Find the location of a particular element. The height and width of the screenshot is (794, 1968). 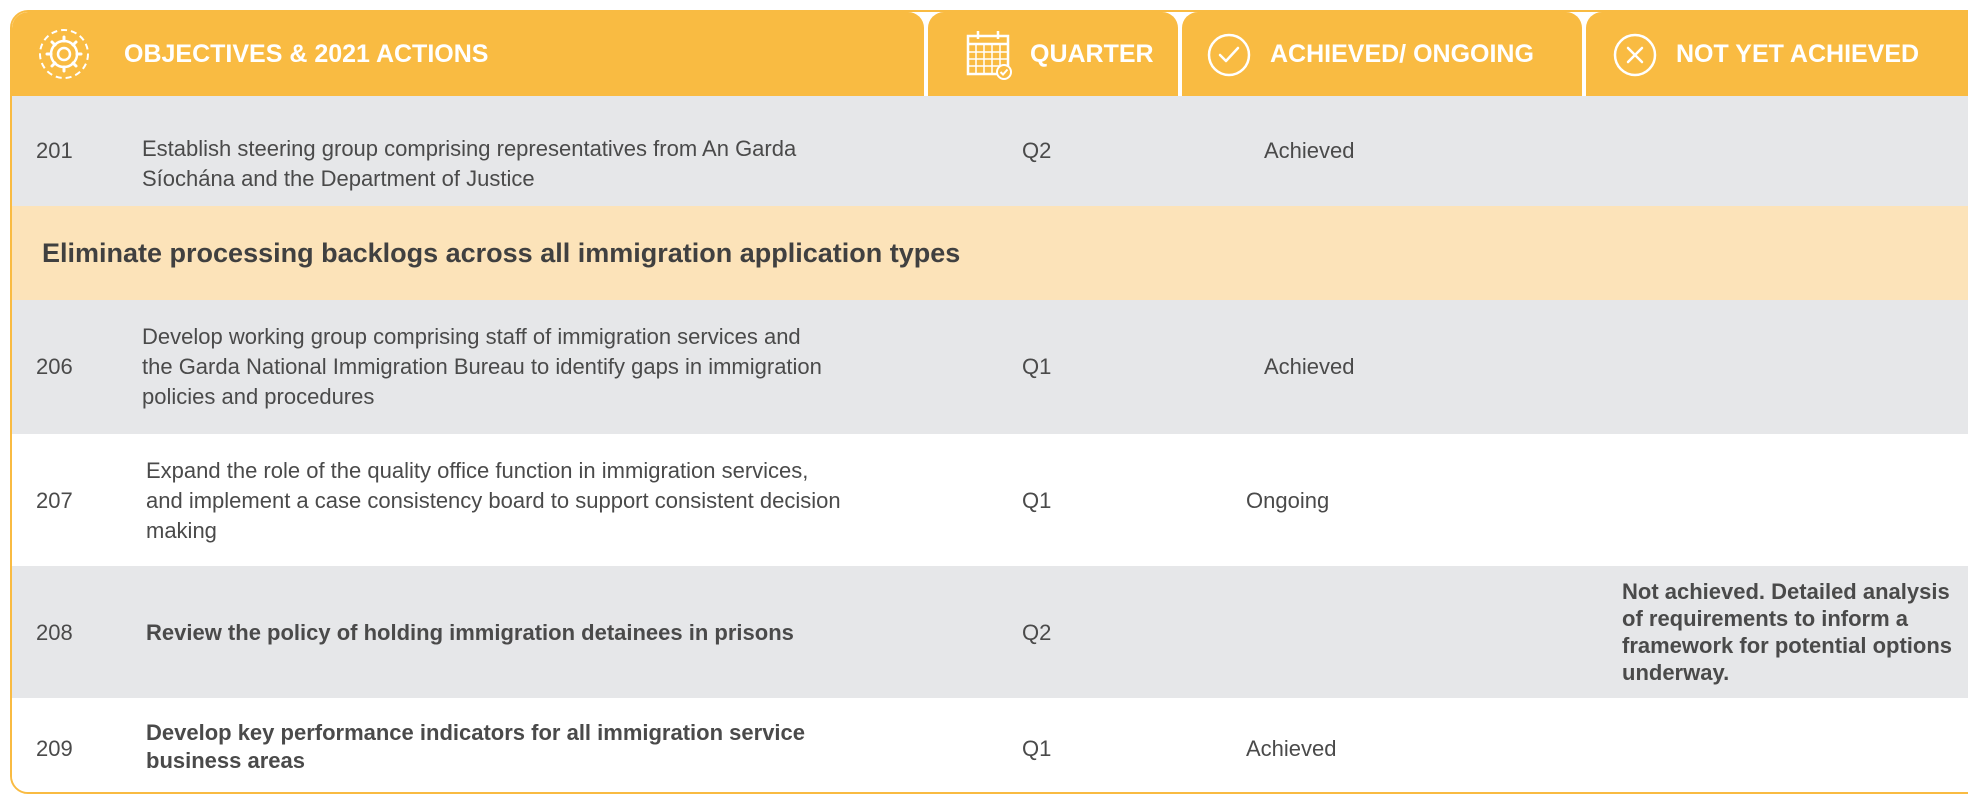

action-text-line: making is located at coordinates (181, 530).